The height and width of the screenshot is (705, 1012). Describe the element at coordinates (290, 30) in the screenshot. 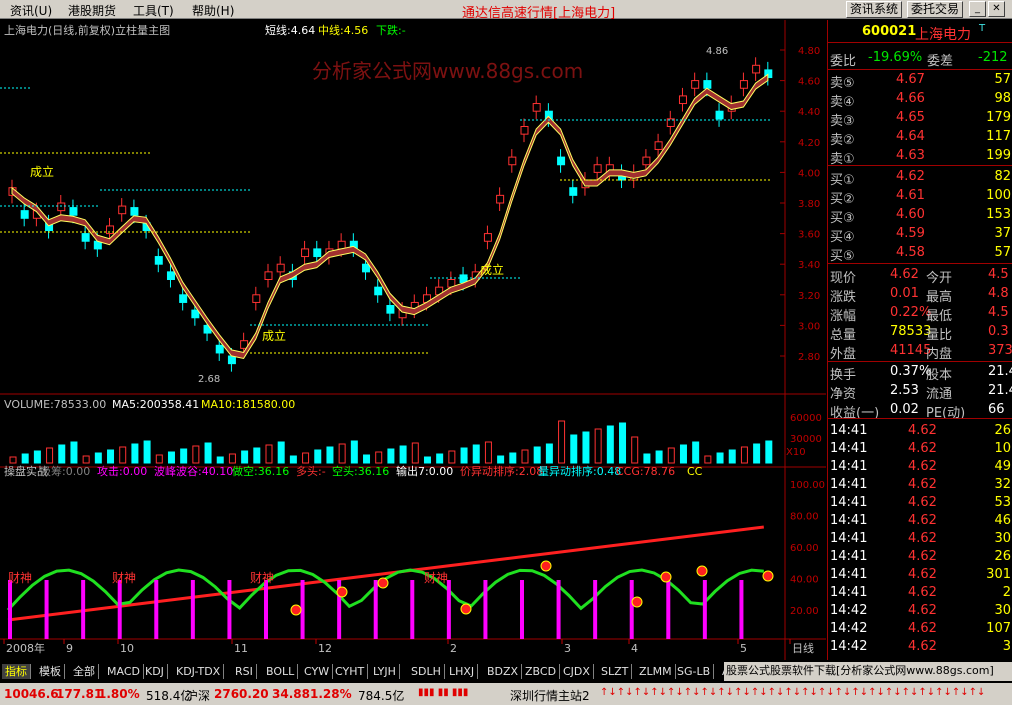

I see `ma-short-label: 短线:4.64` at that location.